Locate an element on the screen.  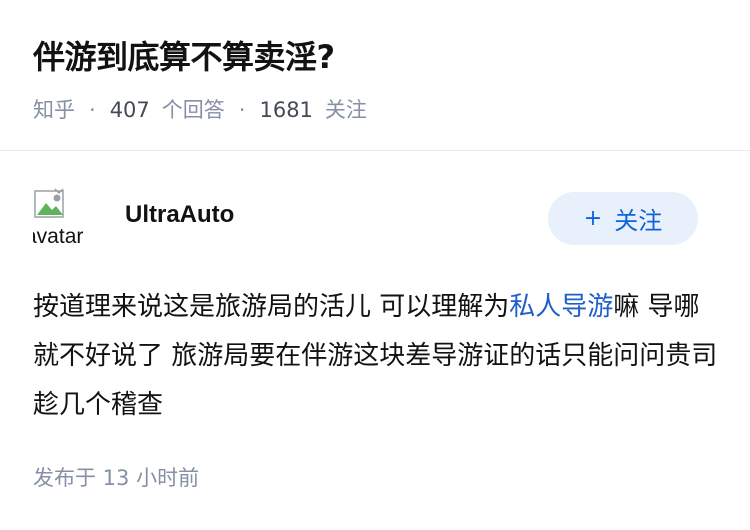
avatar: avatar is located at coordinates (66, 218).